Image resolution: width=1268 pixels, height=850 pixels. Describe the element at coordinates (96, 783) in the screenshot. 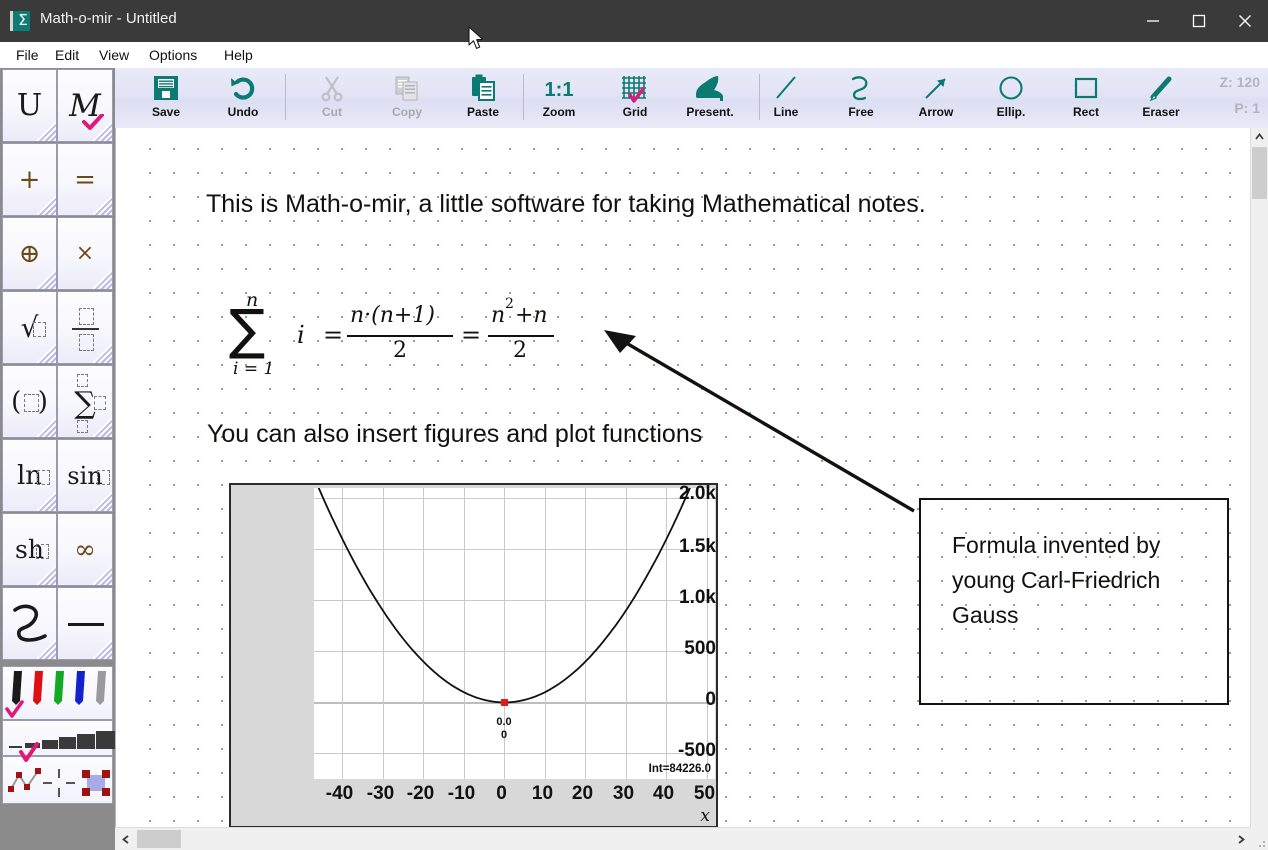

I see `selection-handles-icon` at that location.